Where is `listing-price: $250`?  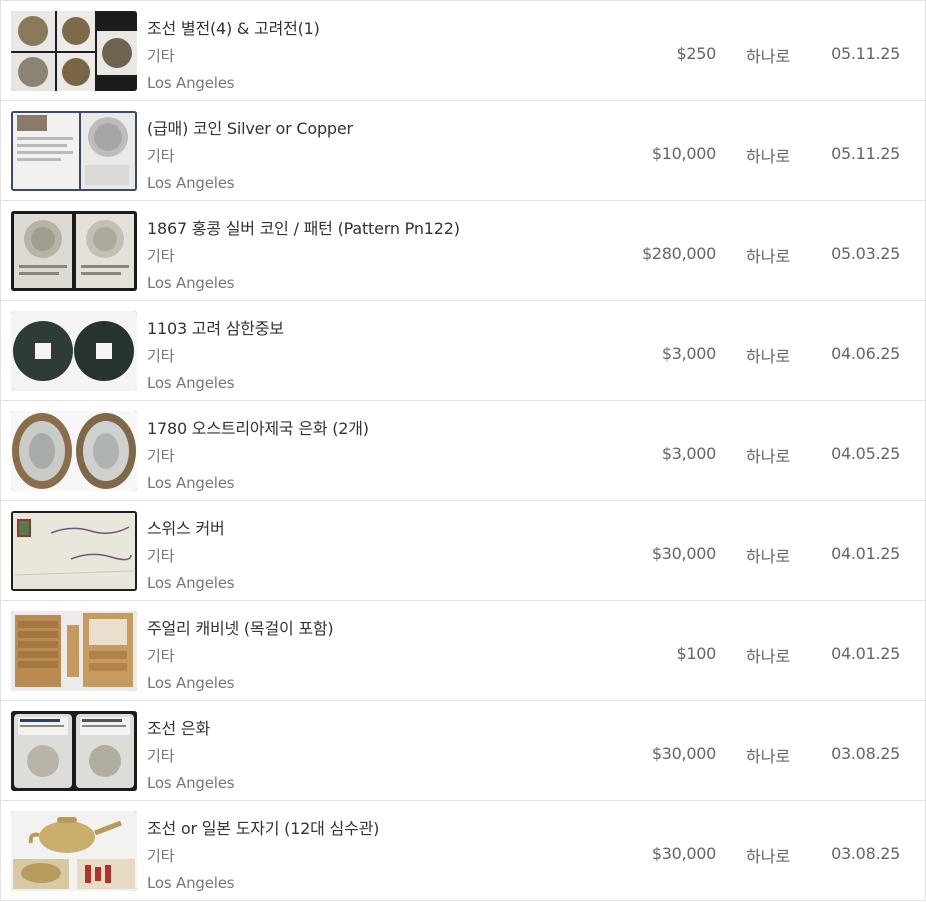 listing-price: $250 is located at coordinates (696, 53).